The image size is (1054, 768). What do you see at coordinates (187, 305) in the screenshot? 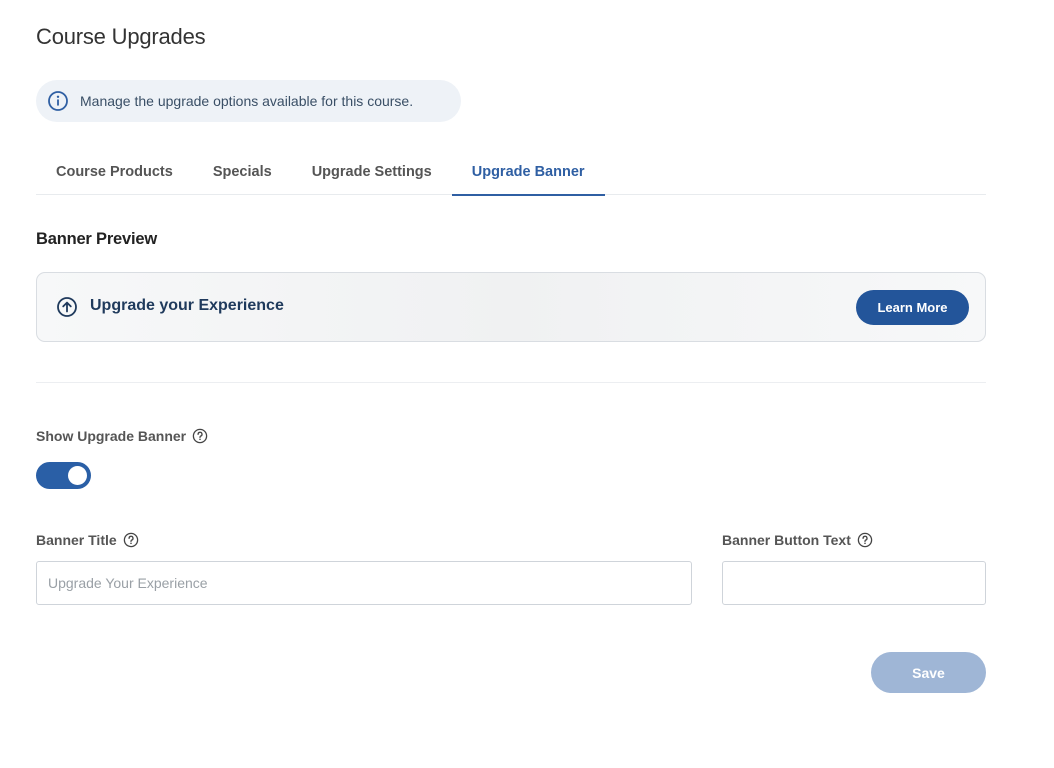
I see `banner-preview-title: Upgrade your Experience` at bounding box center [187, 305].